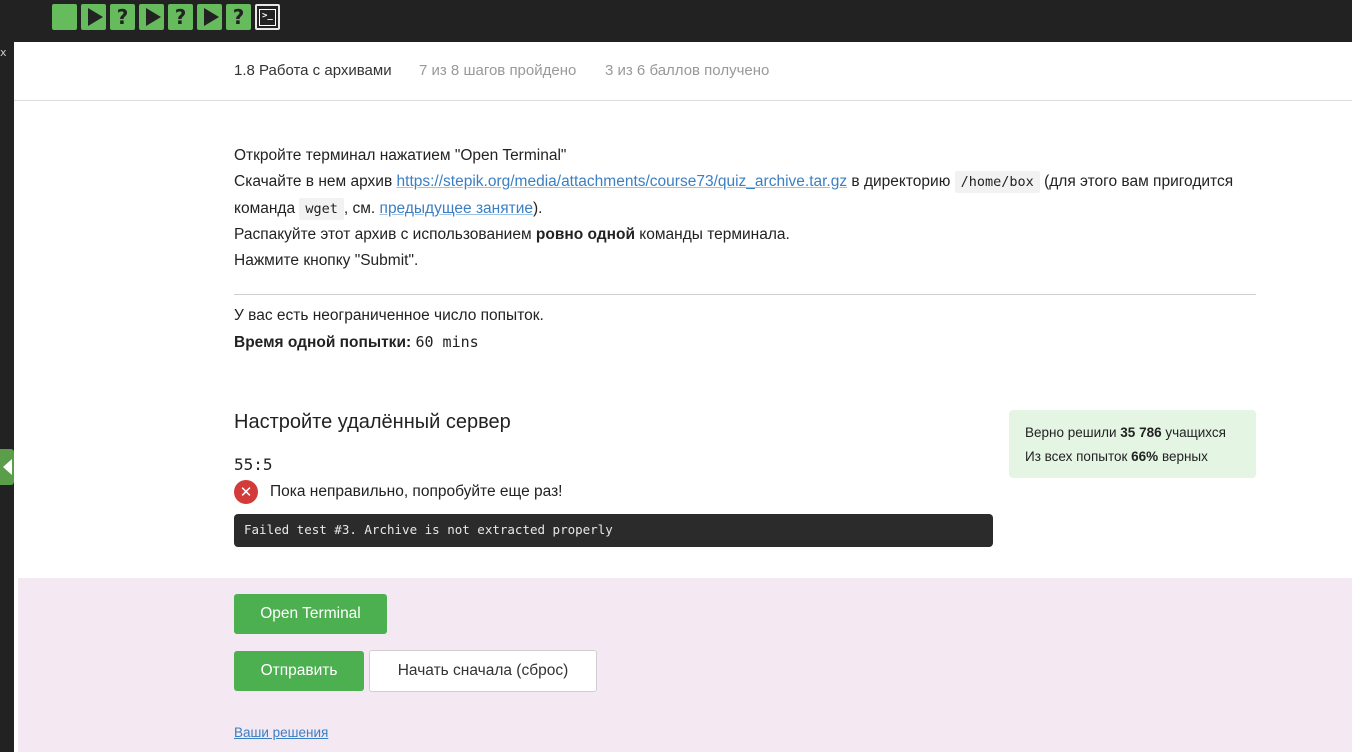 This screenshot has width=1352, height=752. Describe the element at coordinates (356, 342) in the screenshot. I see `attempt-time: Время одной попытки: 60 mins` at that location.